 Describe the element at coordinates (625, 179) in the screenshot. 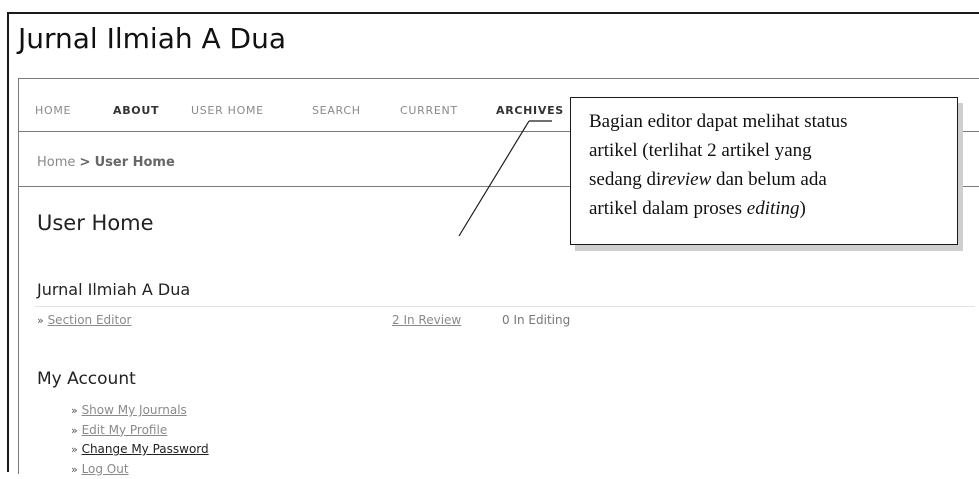

I see `callout-text: sedang di` at that location.